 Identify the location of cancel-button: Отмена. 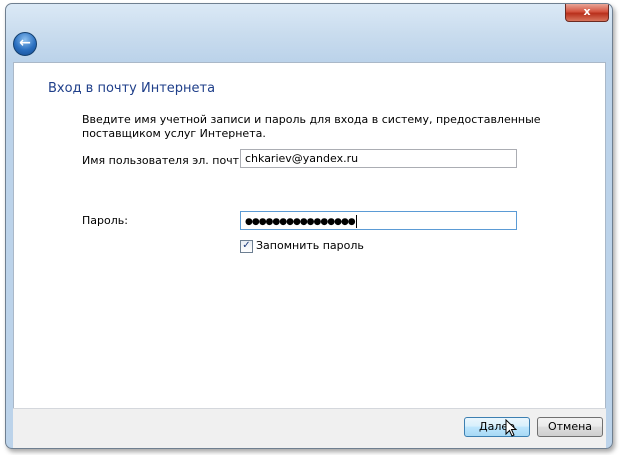
(570, 427).